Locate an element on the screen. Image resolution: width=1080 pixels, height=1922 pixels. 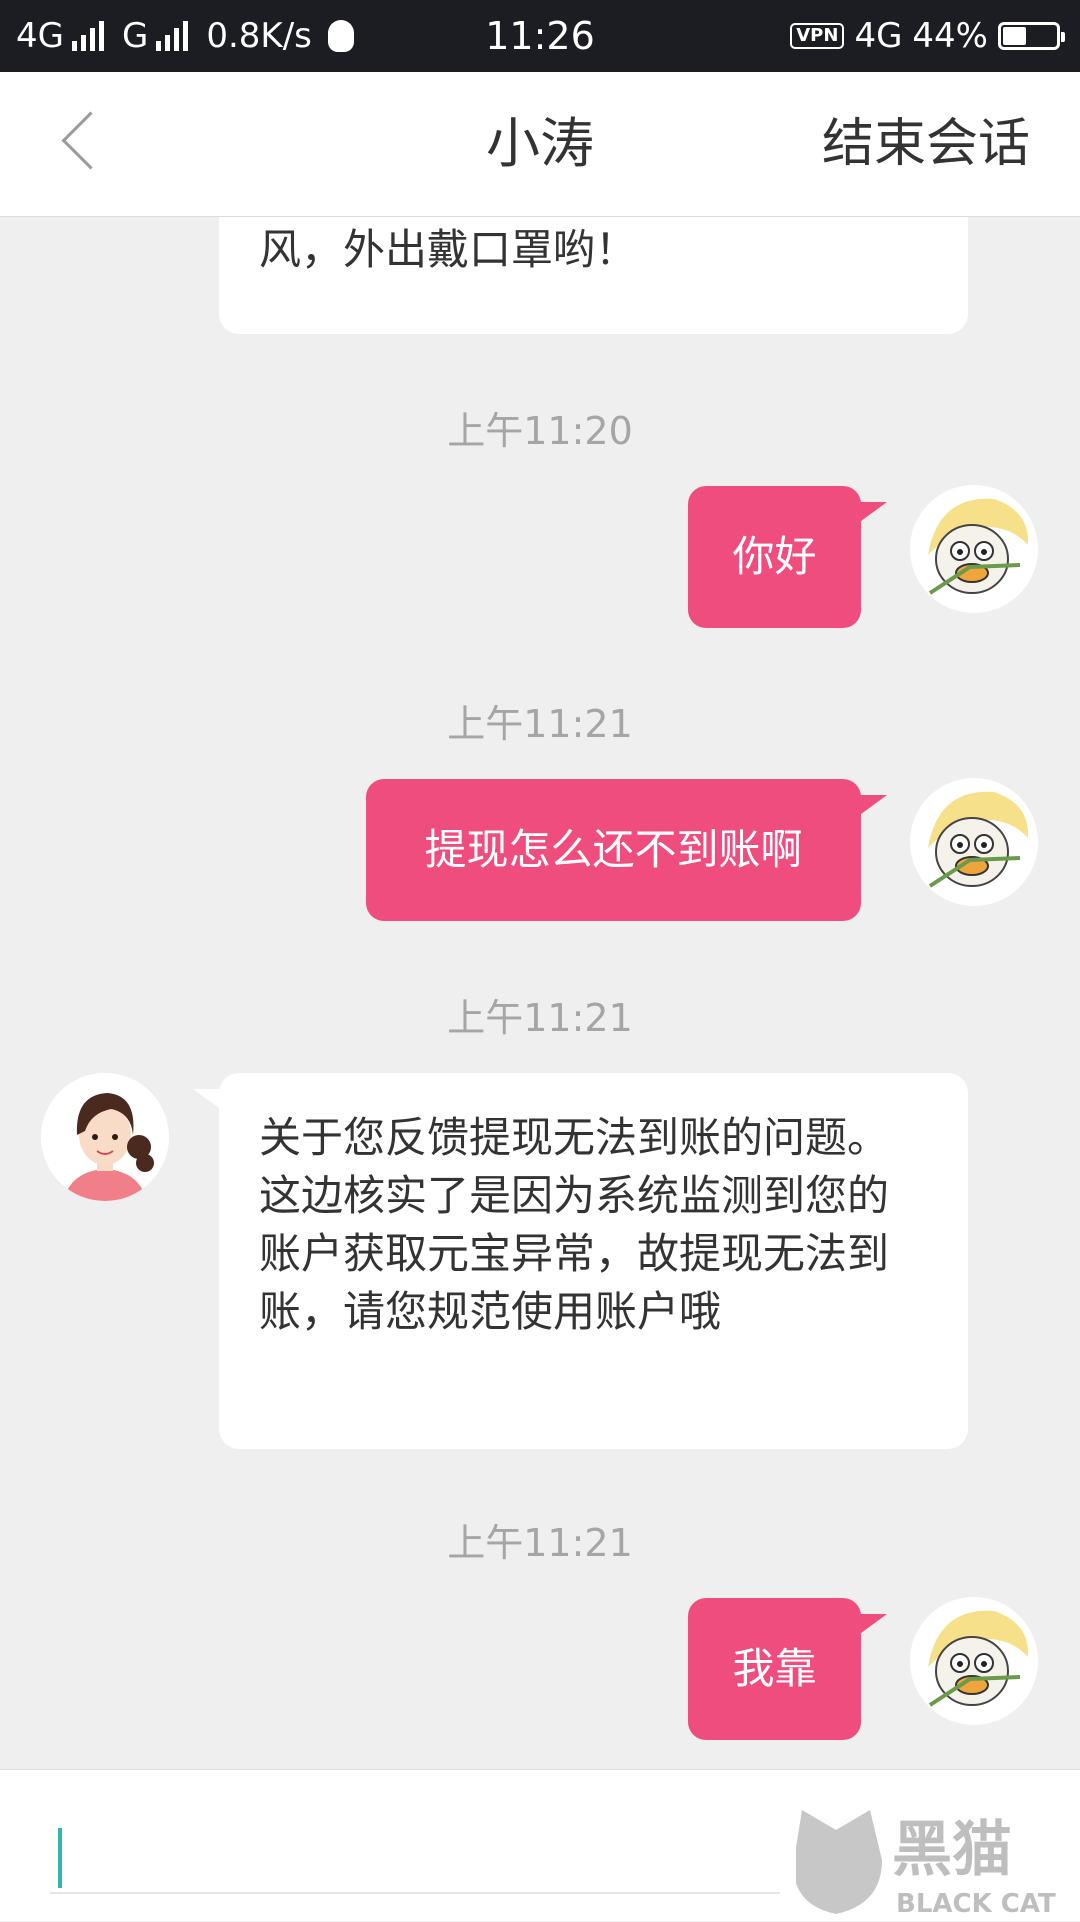
status-right: VPN 4G 44% is located at coordinates (927, 36).